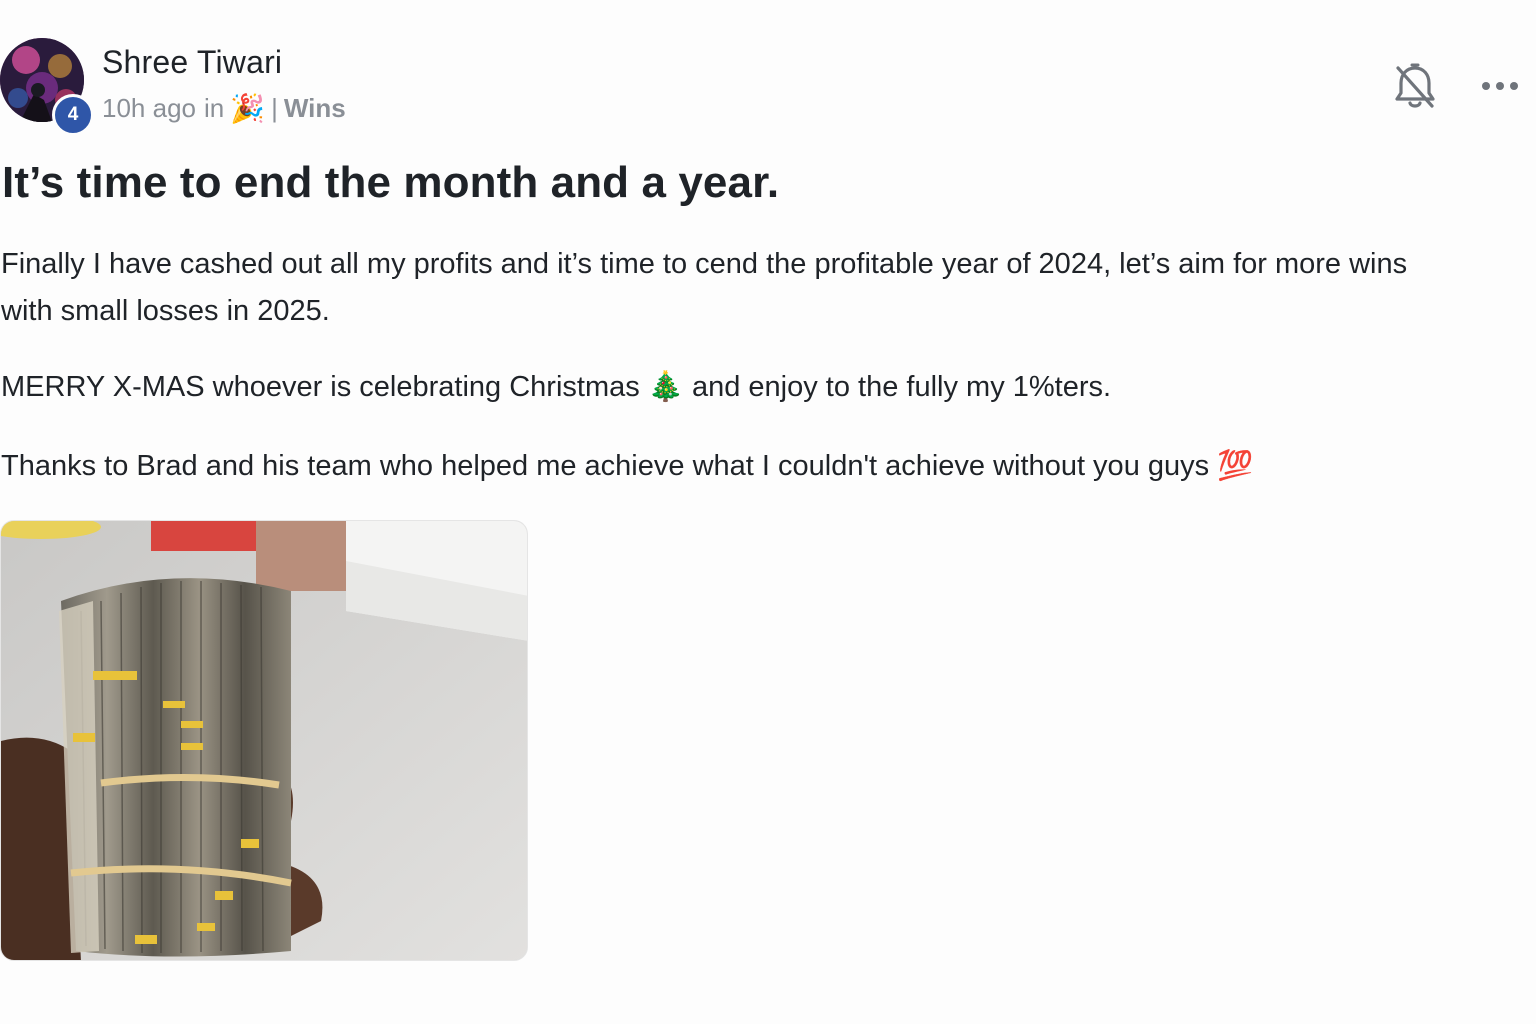  Describe the element at coordinates (897, 387) in the screenshot. I see `paragraph-2-text-end: and enjoy to the fully my 1%ters.` at that location.